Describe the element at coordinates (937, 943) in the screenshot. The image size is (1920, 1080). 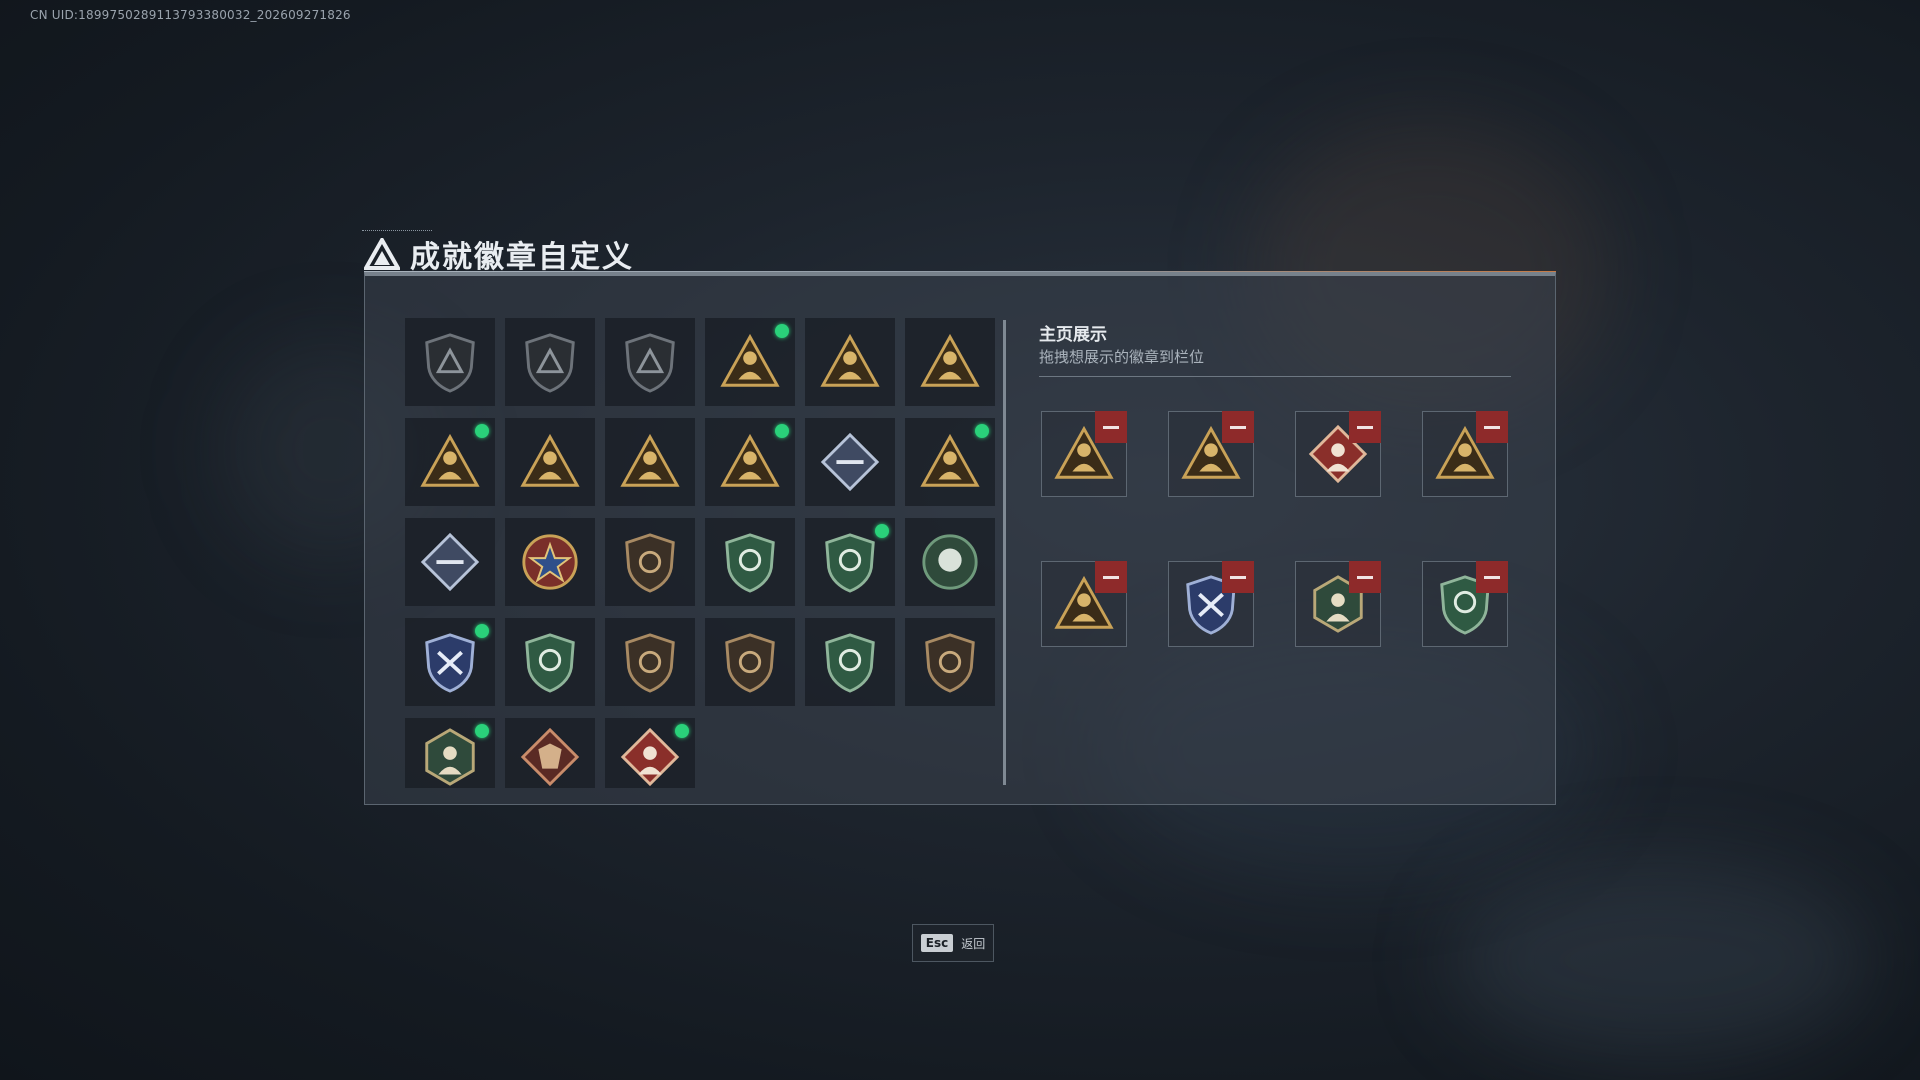
I see `esc-key-hint: Esc` at that location.